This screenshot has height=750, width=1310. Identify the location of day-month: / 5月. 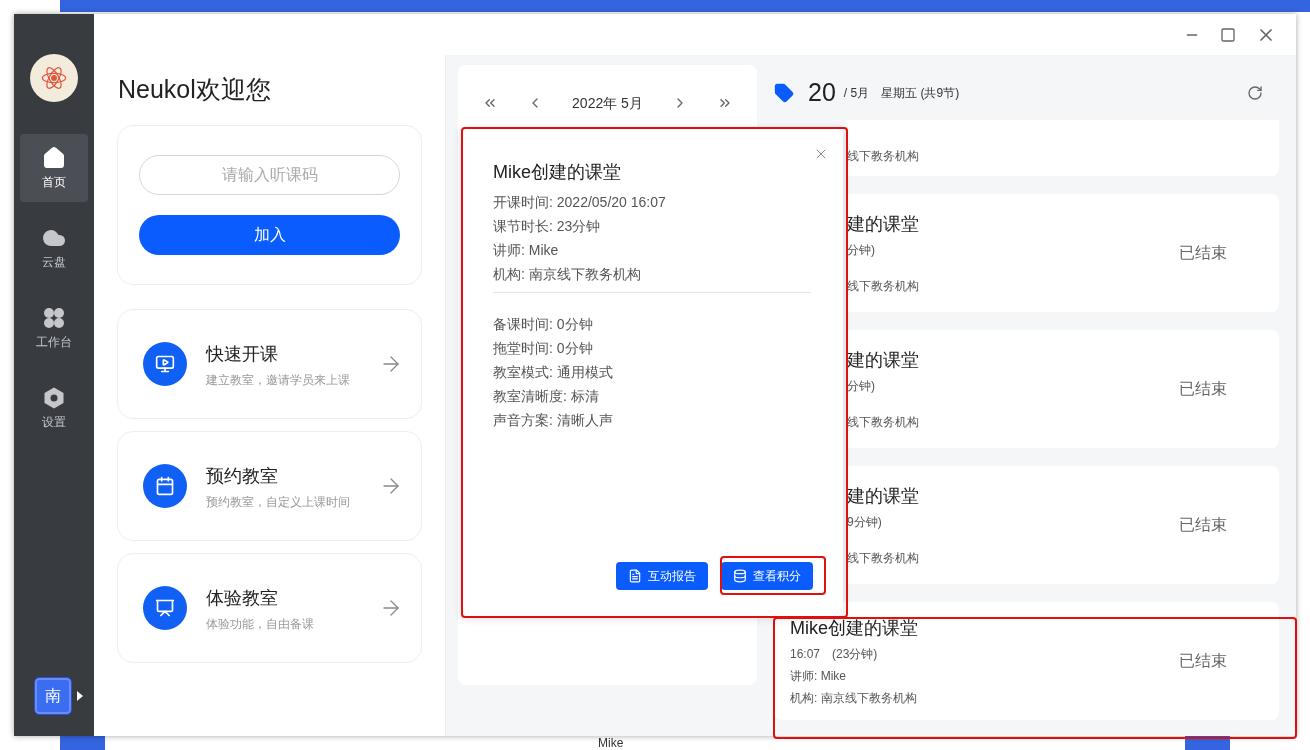
(856, 92).